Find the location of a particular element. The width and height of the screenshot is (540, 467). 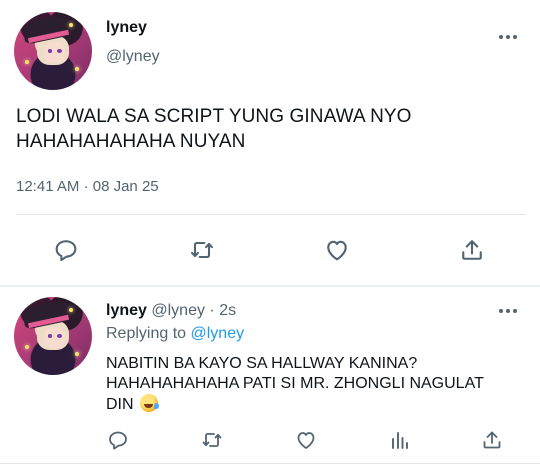

reply-header: lyney @lyney · 2s is located at coordinates (171, 311).